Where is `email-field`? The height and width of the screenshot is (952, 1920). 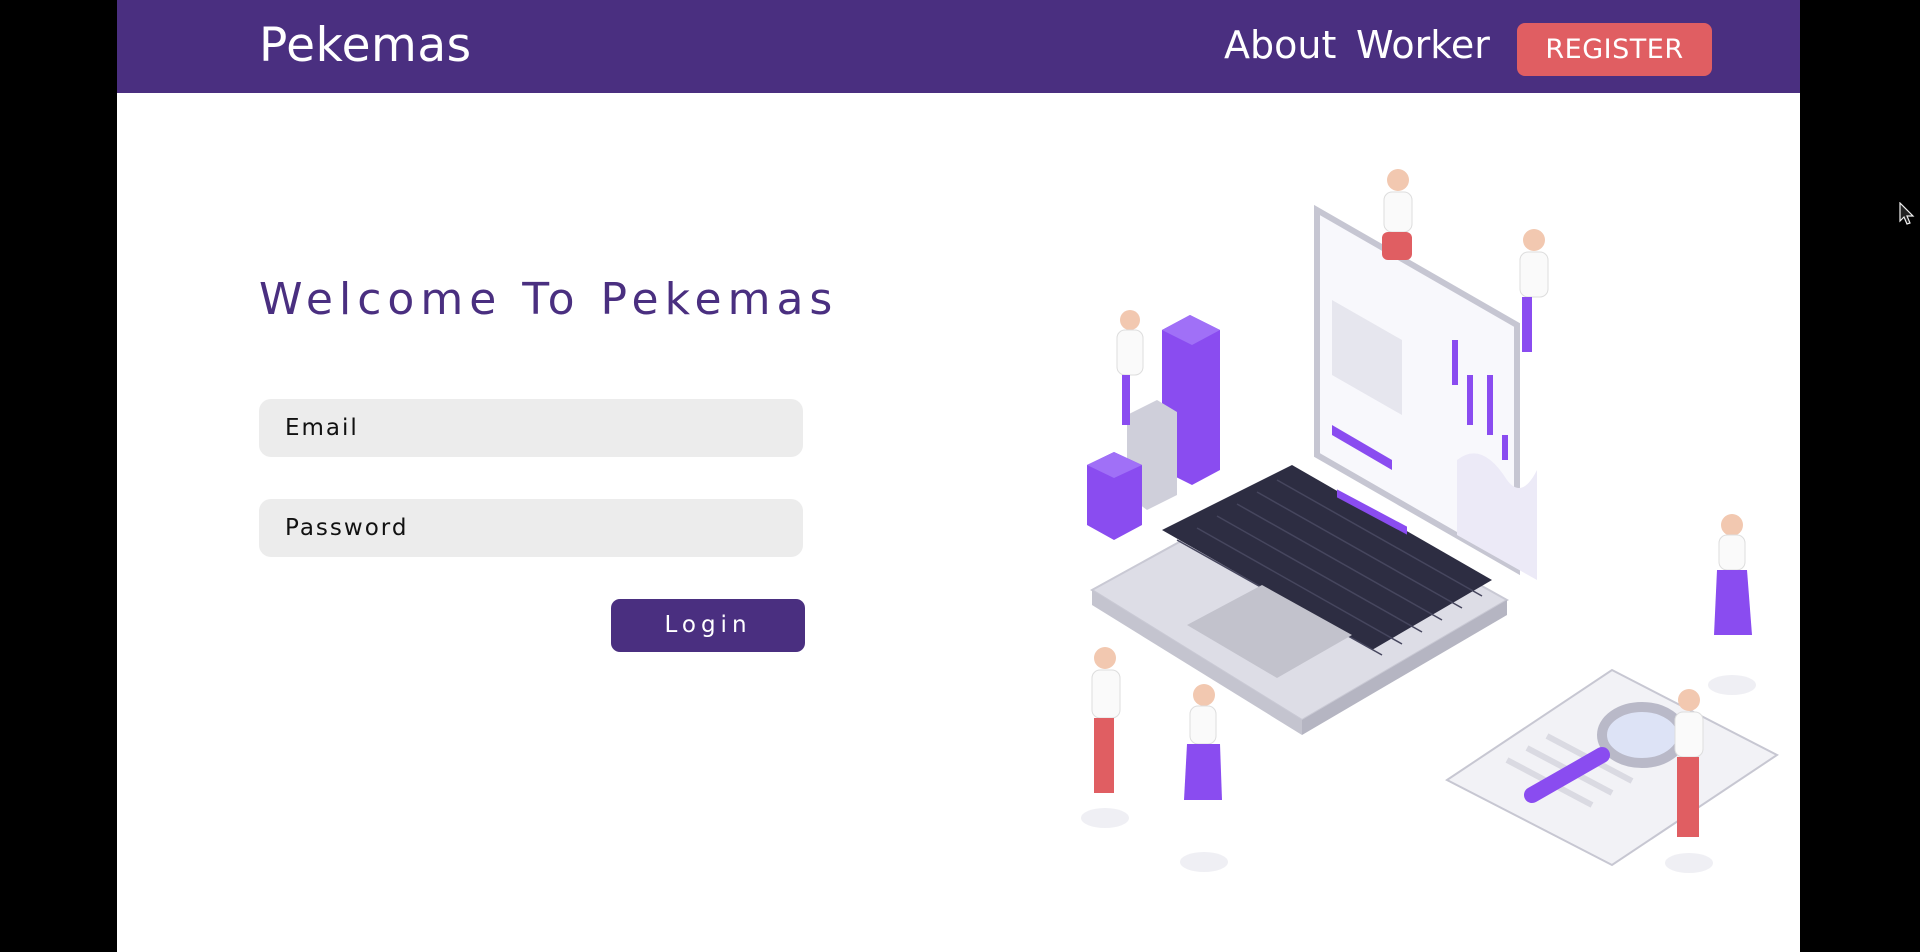 email-field is located at coordinates (531, 428).